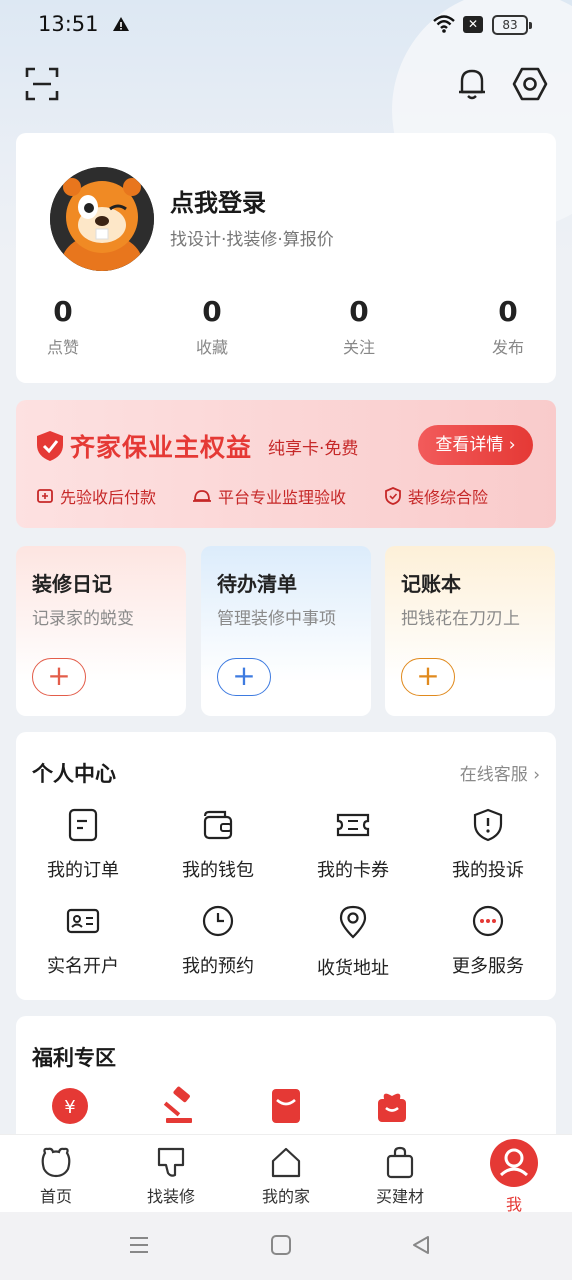  I want to click on grid-item-orders: 我的订单, so click(83, 845).